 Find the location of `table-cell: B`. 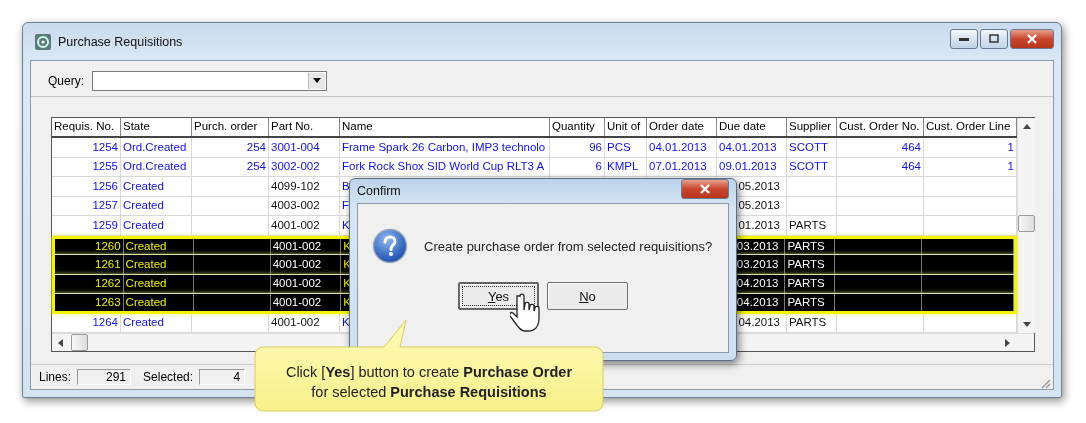

table-cell: B is located at coordinates (346, 186).